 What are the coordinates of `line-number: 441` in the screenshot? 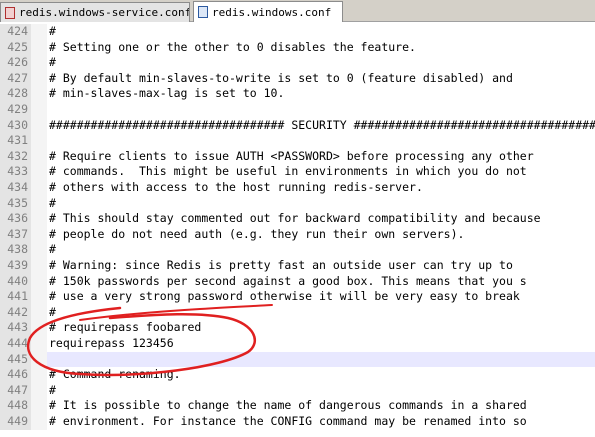 It's located at (15, 297).